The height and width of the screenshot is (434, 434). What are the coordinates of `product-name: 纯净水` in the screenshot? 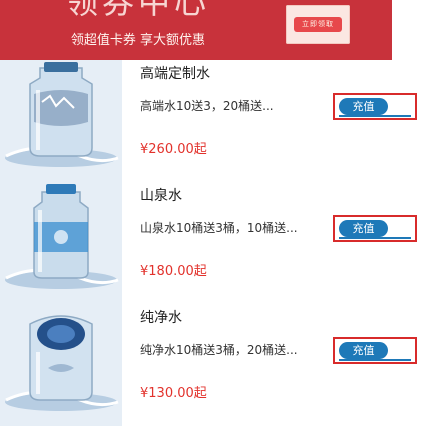 It's located at (161, 318).